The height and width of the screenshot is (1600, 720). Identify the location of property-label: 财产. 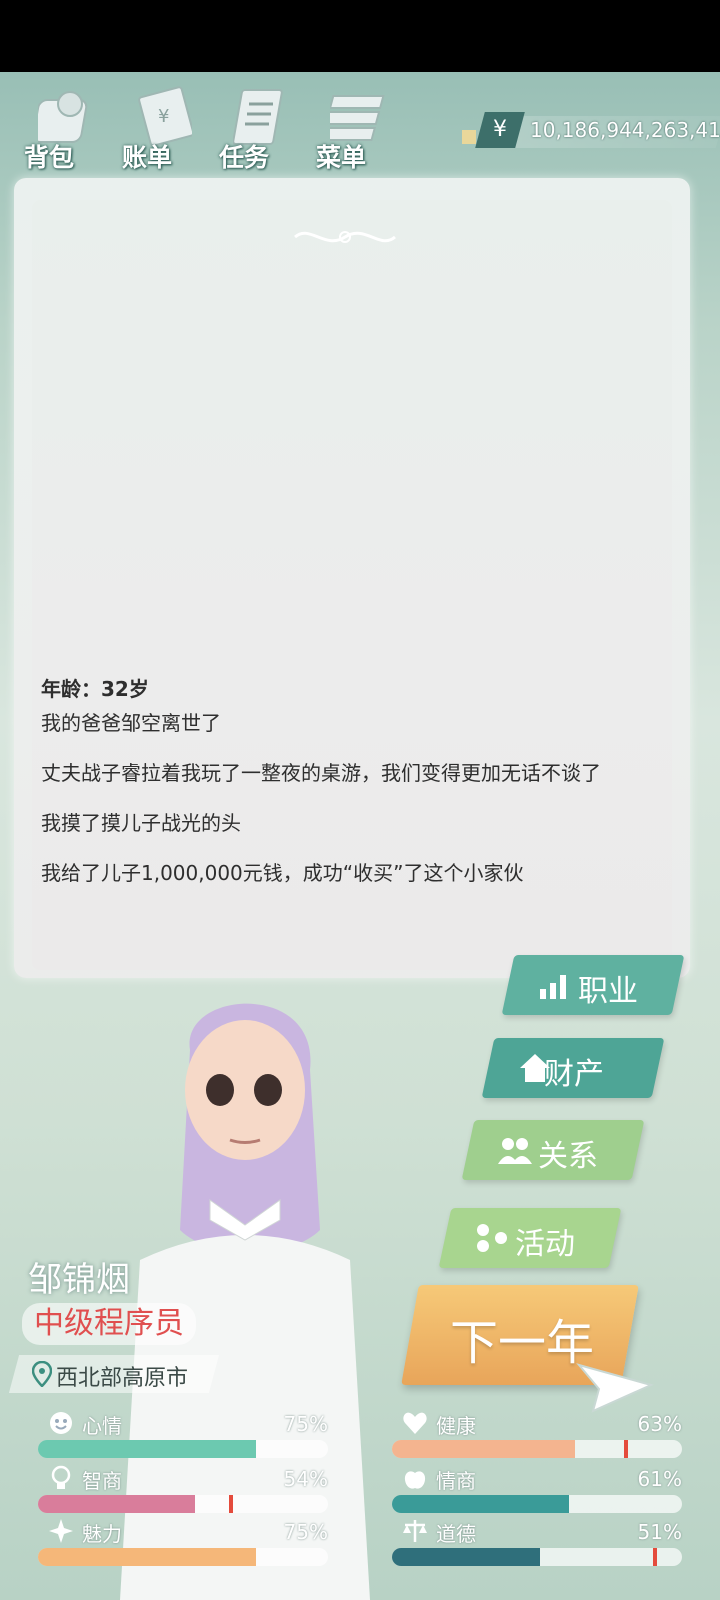
(574, 1074).